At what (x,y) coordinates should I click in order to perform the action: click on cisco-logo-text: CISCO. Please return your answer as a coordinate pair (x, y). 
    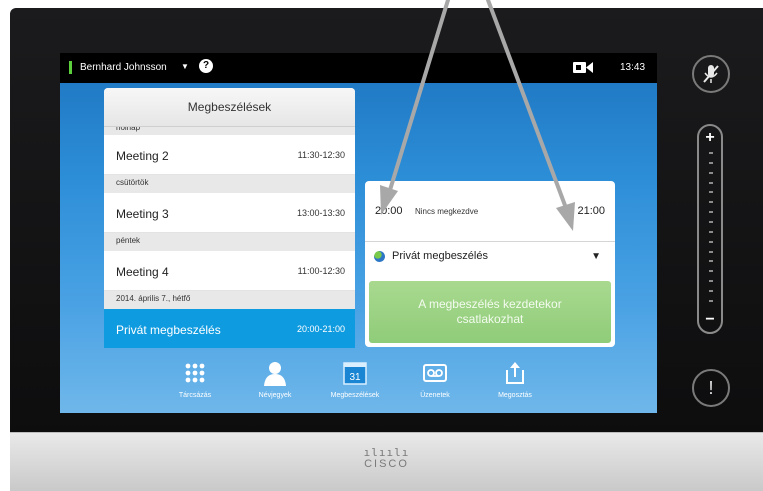
    Looking at the image, I should click on (386, 464).